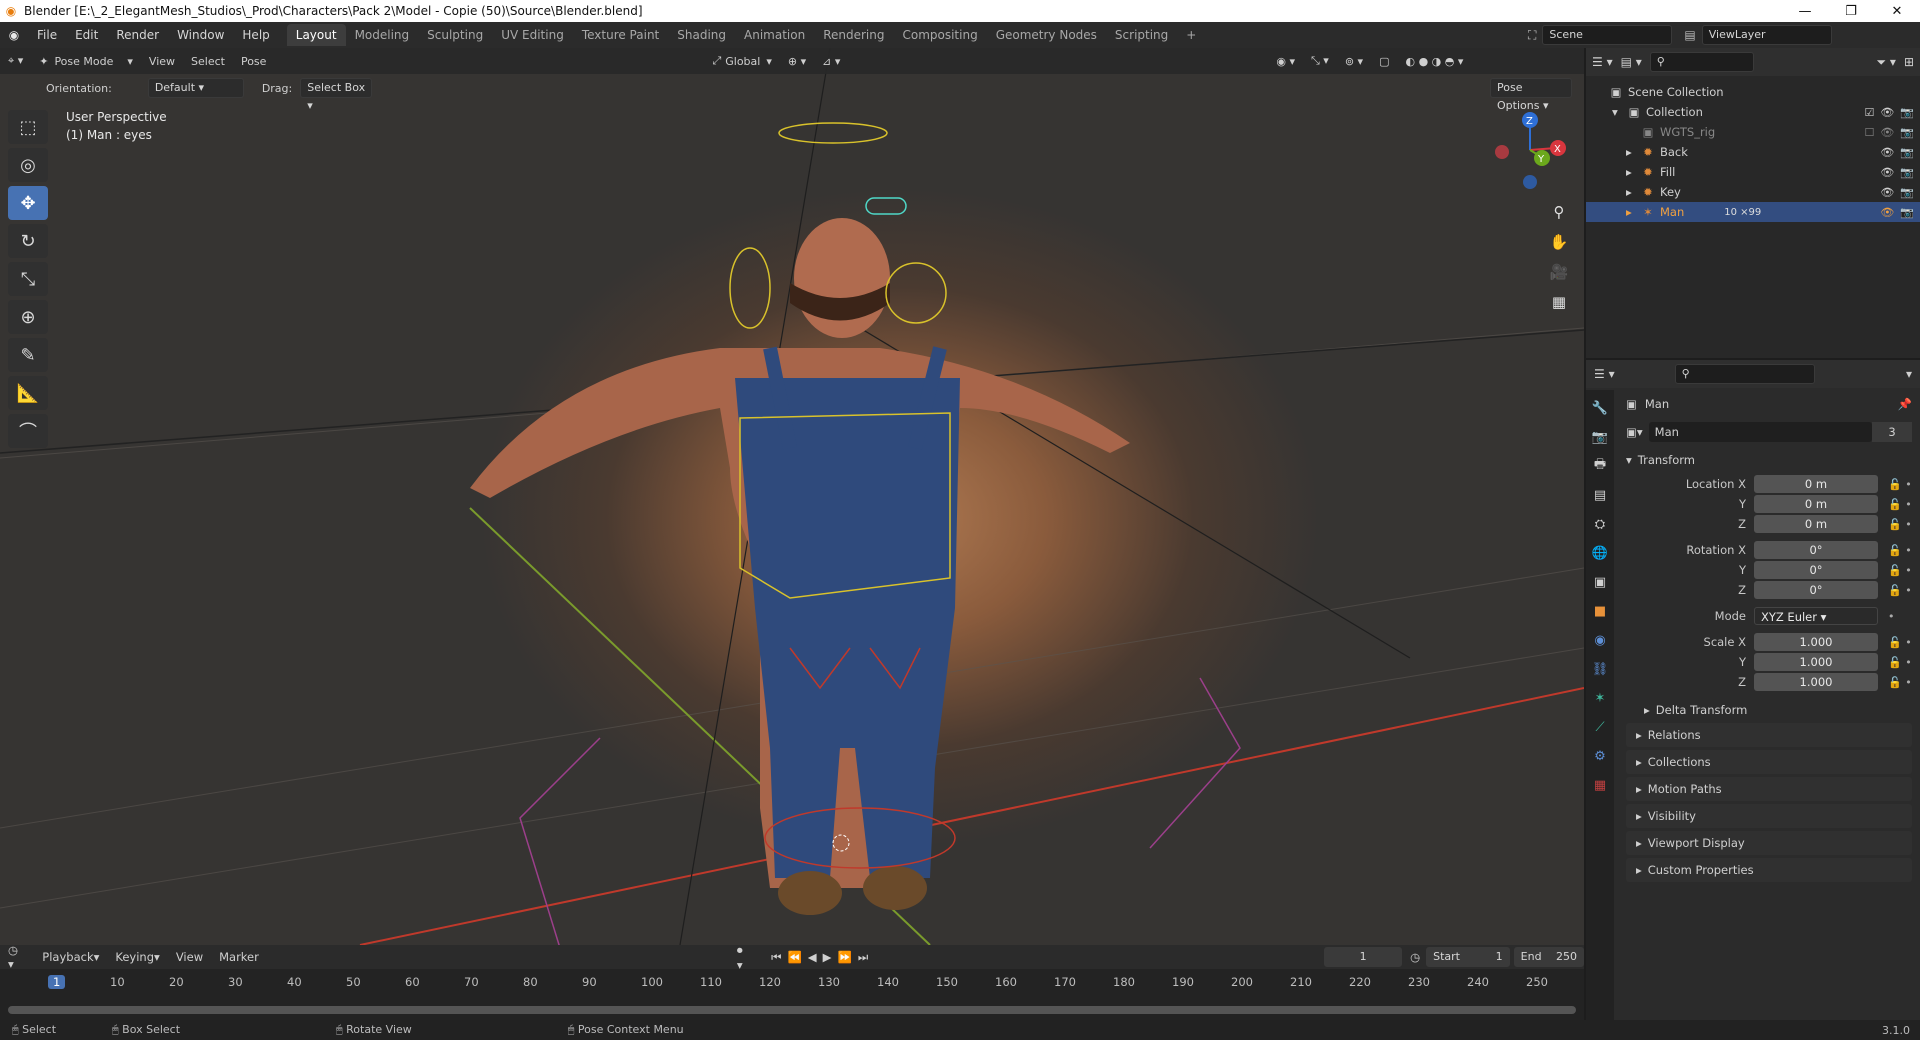 The width and height of the screenshot is (1920, 1040). Describe the element at coordinates (1760, 432) in the screenshot. I see `object-name-field: Man` at that location.